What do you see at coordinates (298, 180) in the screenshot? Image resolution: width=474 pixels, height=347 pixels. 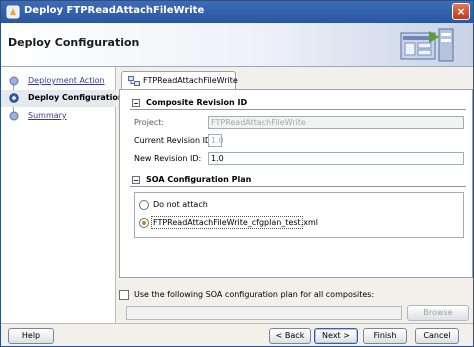 I see `soa-plan-section: SOA Configuration Plan` at bounding box center [298, 180].